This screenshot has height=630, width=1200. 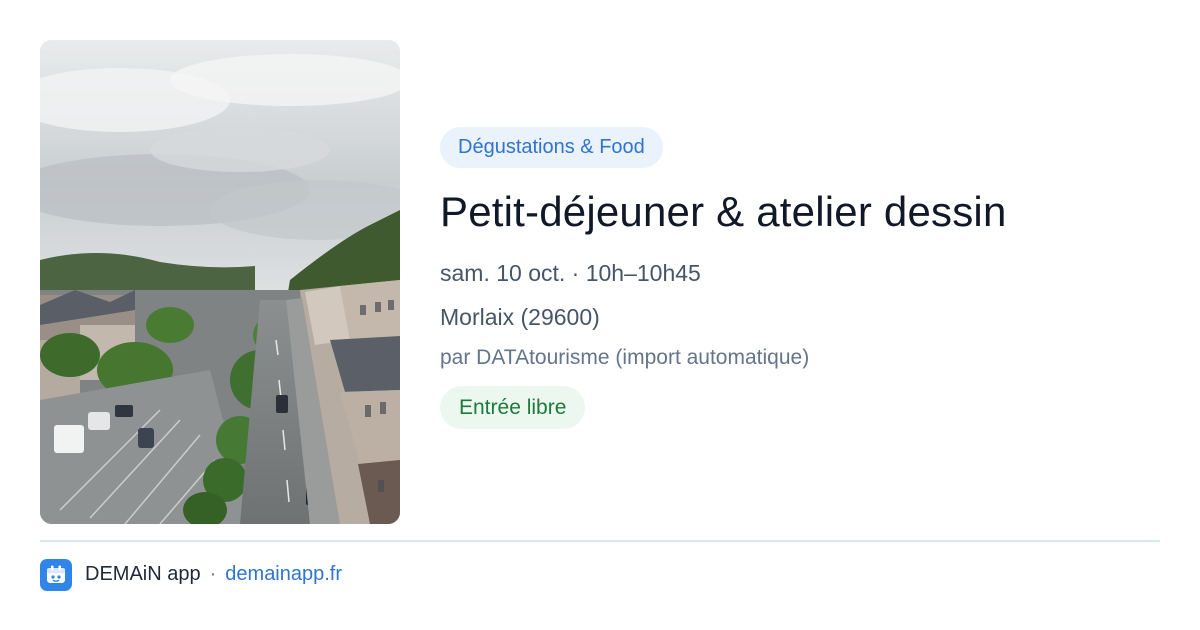 I want to click on app-website-link: demainapp.fr, so click(x=283, y=574).